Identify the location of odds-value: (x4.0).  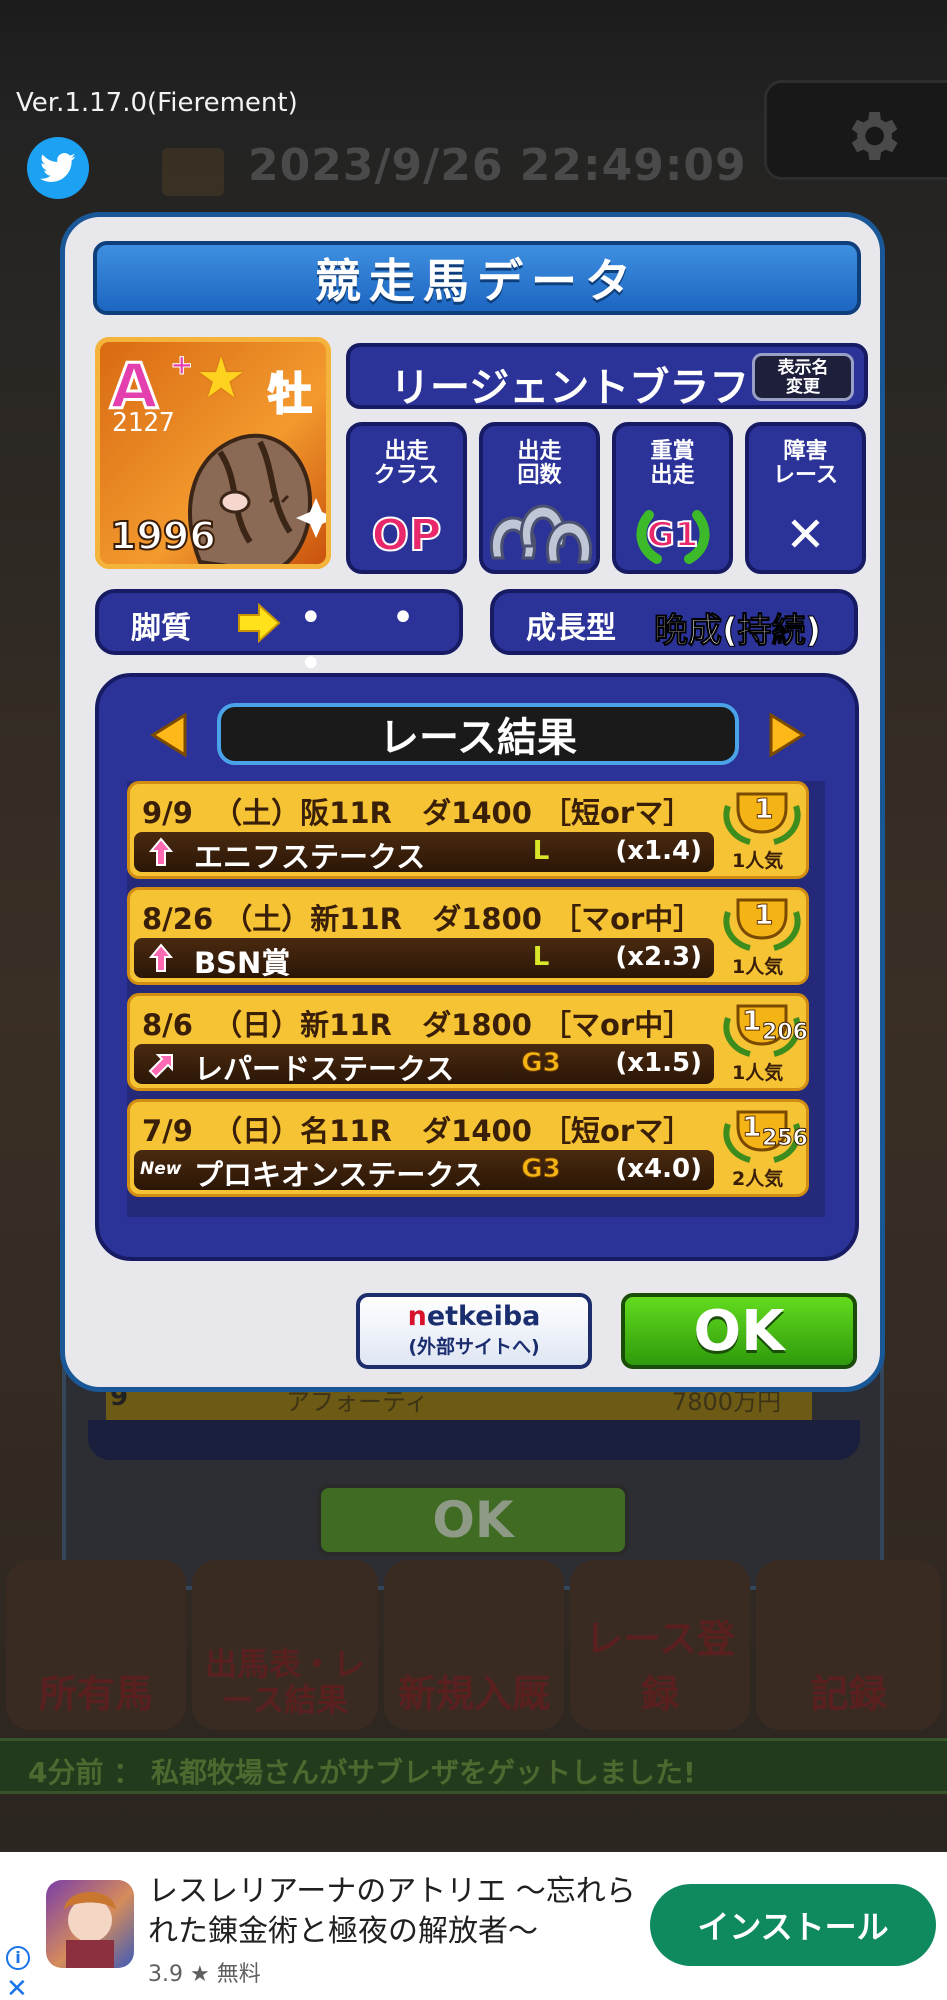
(658, 1169).